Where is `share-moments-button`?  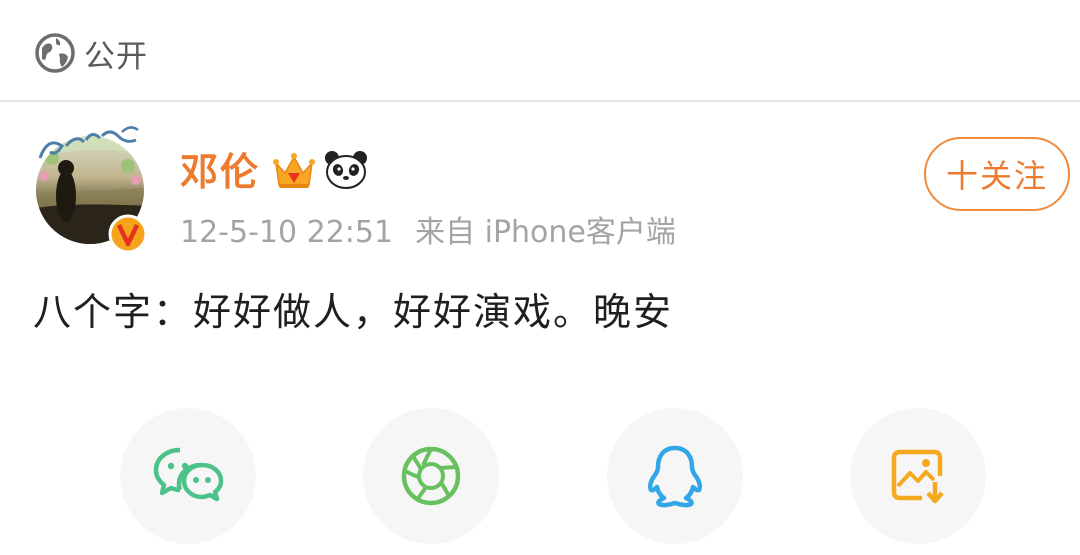 share-moments-button is located at coordinates (431, 476).